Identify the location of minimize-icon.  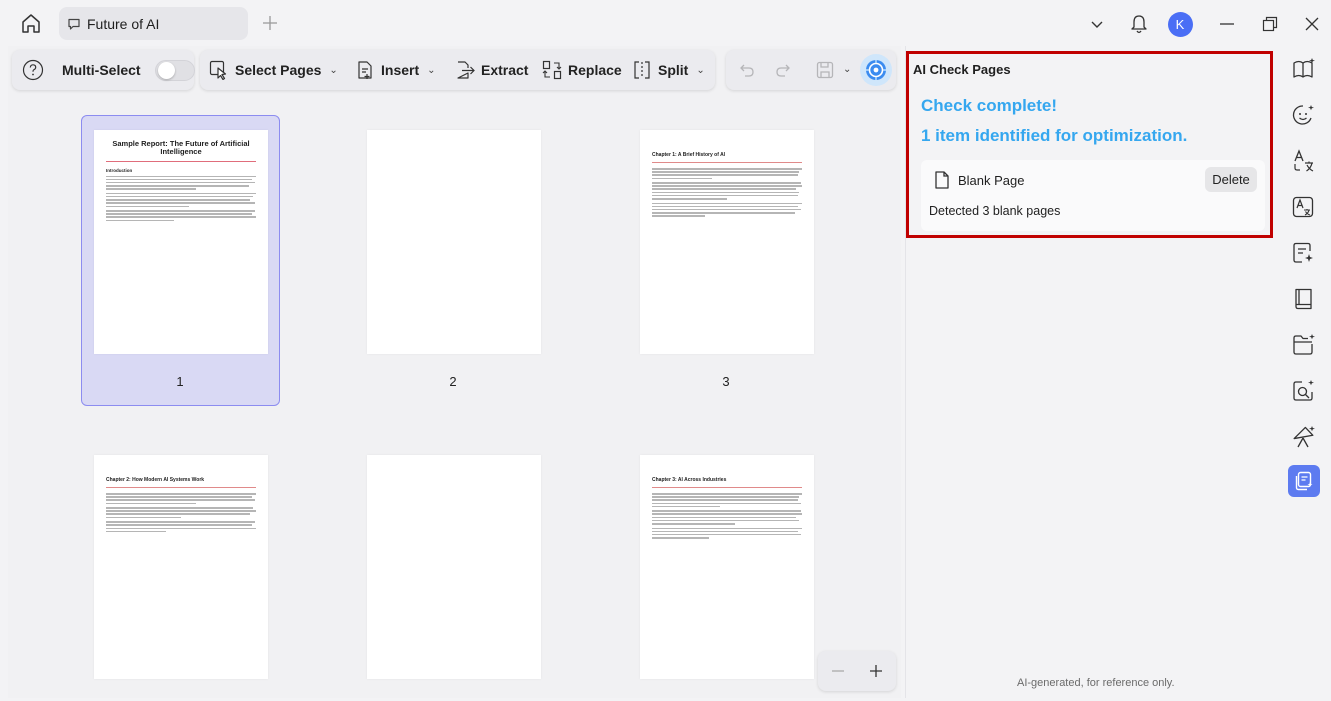
(1227, 24).